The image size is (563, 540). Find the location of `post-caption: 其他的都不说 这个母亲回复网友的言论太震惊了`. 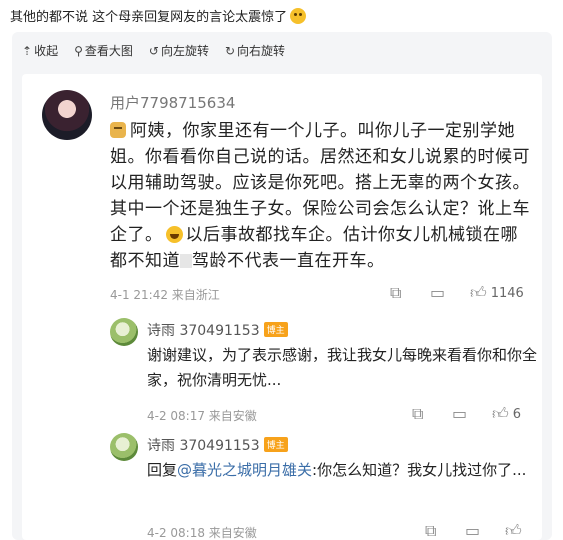

post-caption: 其他的都不说 这个母亲回复网友的言论太震惊了 is located at coordinates (158, 15).